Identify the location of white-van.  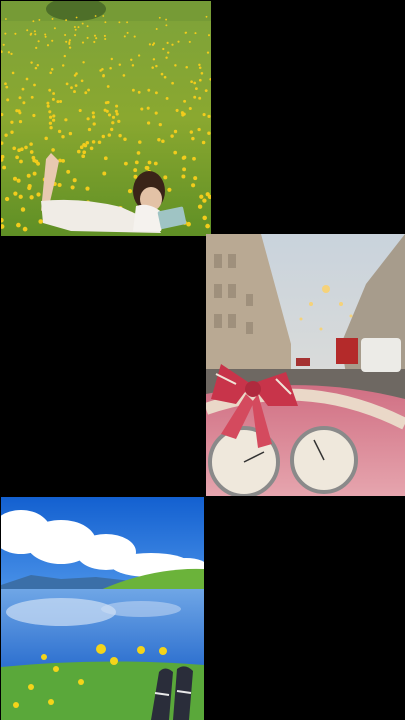
(381, 355).